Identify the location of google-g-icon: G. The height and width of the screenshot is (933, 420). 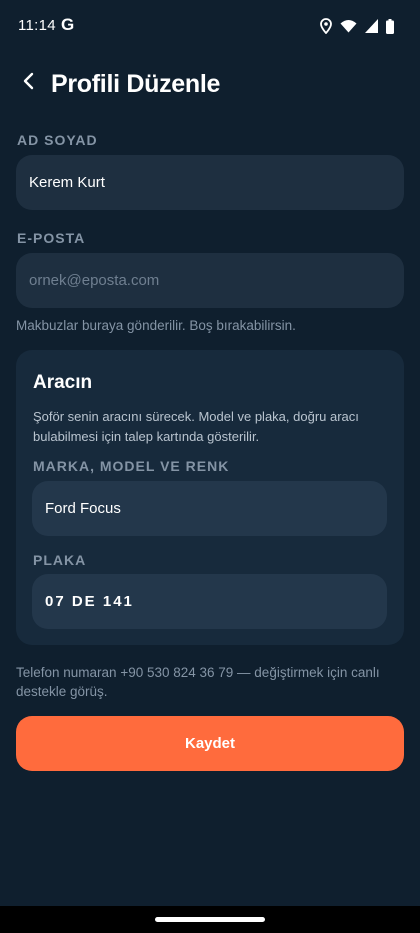
(68, 24).